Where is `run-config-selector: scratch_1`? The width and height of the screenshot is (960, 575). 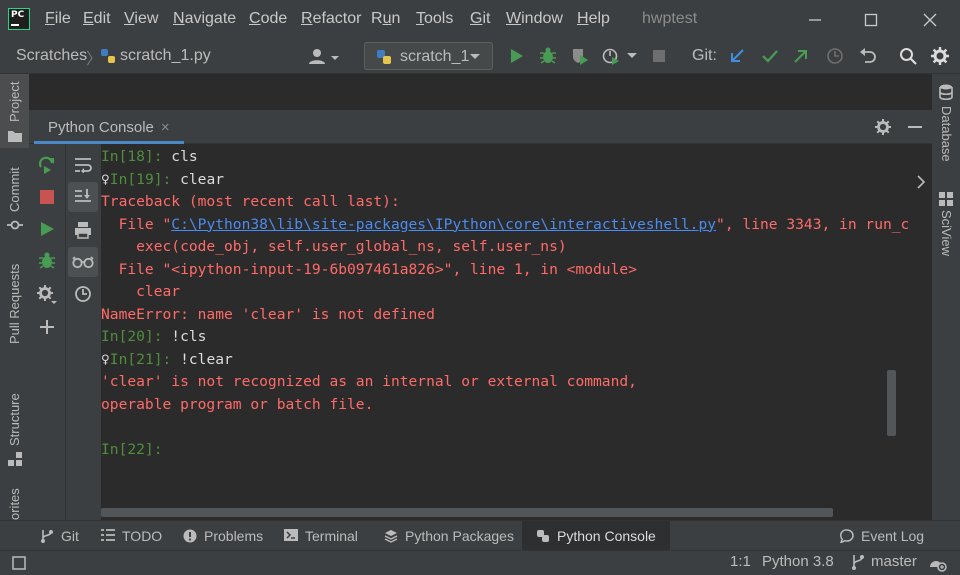
run-config-selector: scratch_1 is located at coordinates (428, 56).